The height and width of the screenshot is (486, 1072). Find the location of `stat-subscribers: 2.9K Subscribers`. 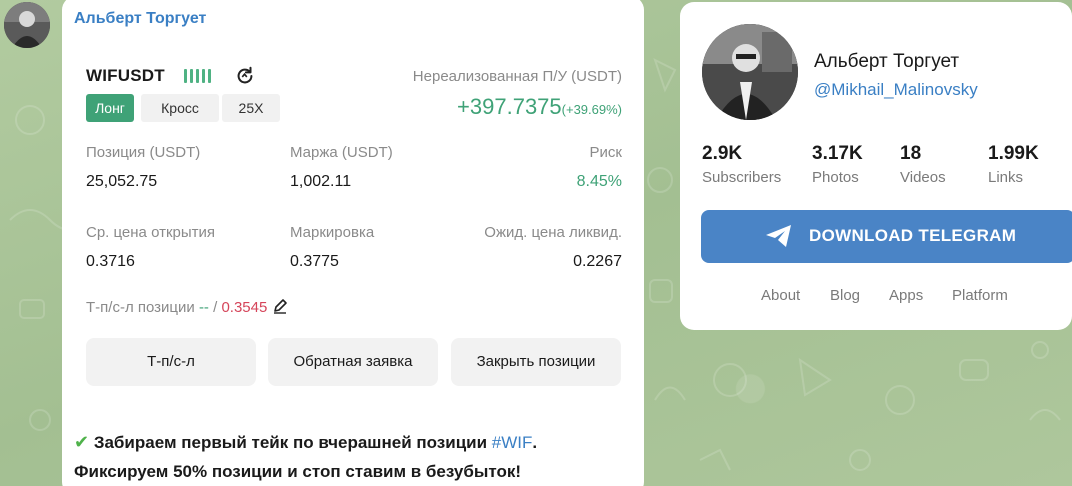

stat-subscribers: 2.9K Subscribers is located at coordinates (741, 164).